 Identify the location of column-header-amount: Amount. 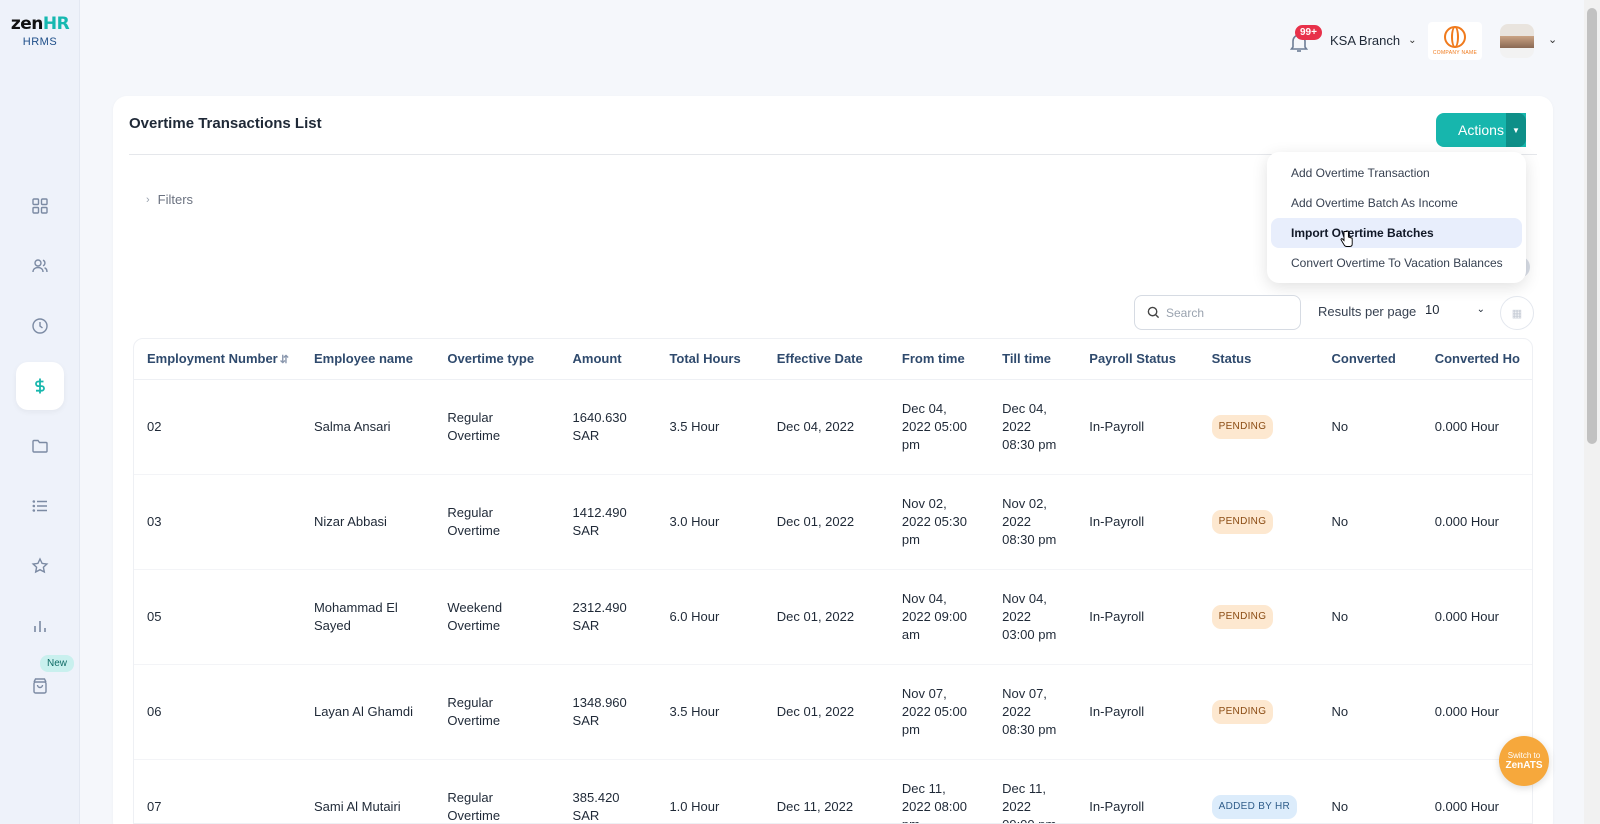
(608, 359).